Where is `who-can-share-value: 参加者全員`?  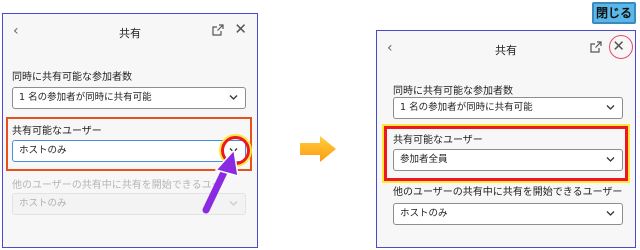
who-can-share-value: 参加者全員 is located at coordinates (424, 159).